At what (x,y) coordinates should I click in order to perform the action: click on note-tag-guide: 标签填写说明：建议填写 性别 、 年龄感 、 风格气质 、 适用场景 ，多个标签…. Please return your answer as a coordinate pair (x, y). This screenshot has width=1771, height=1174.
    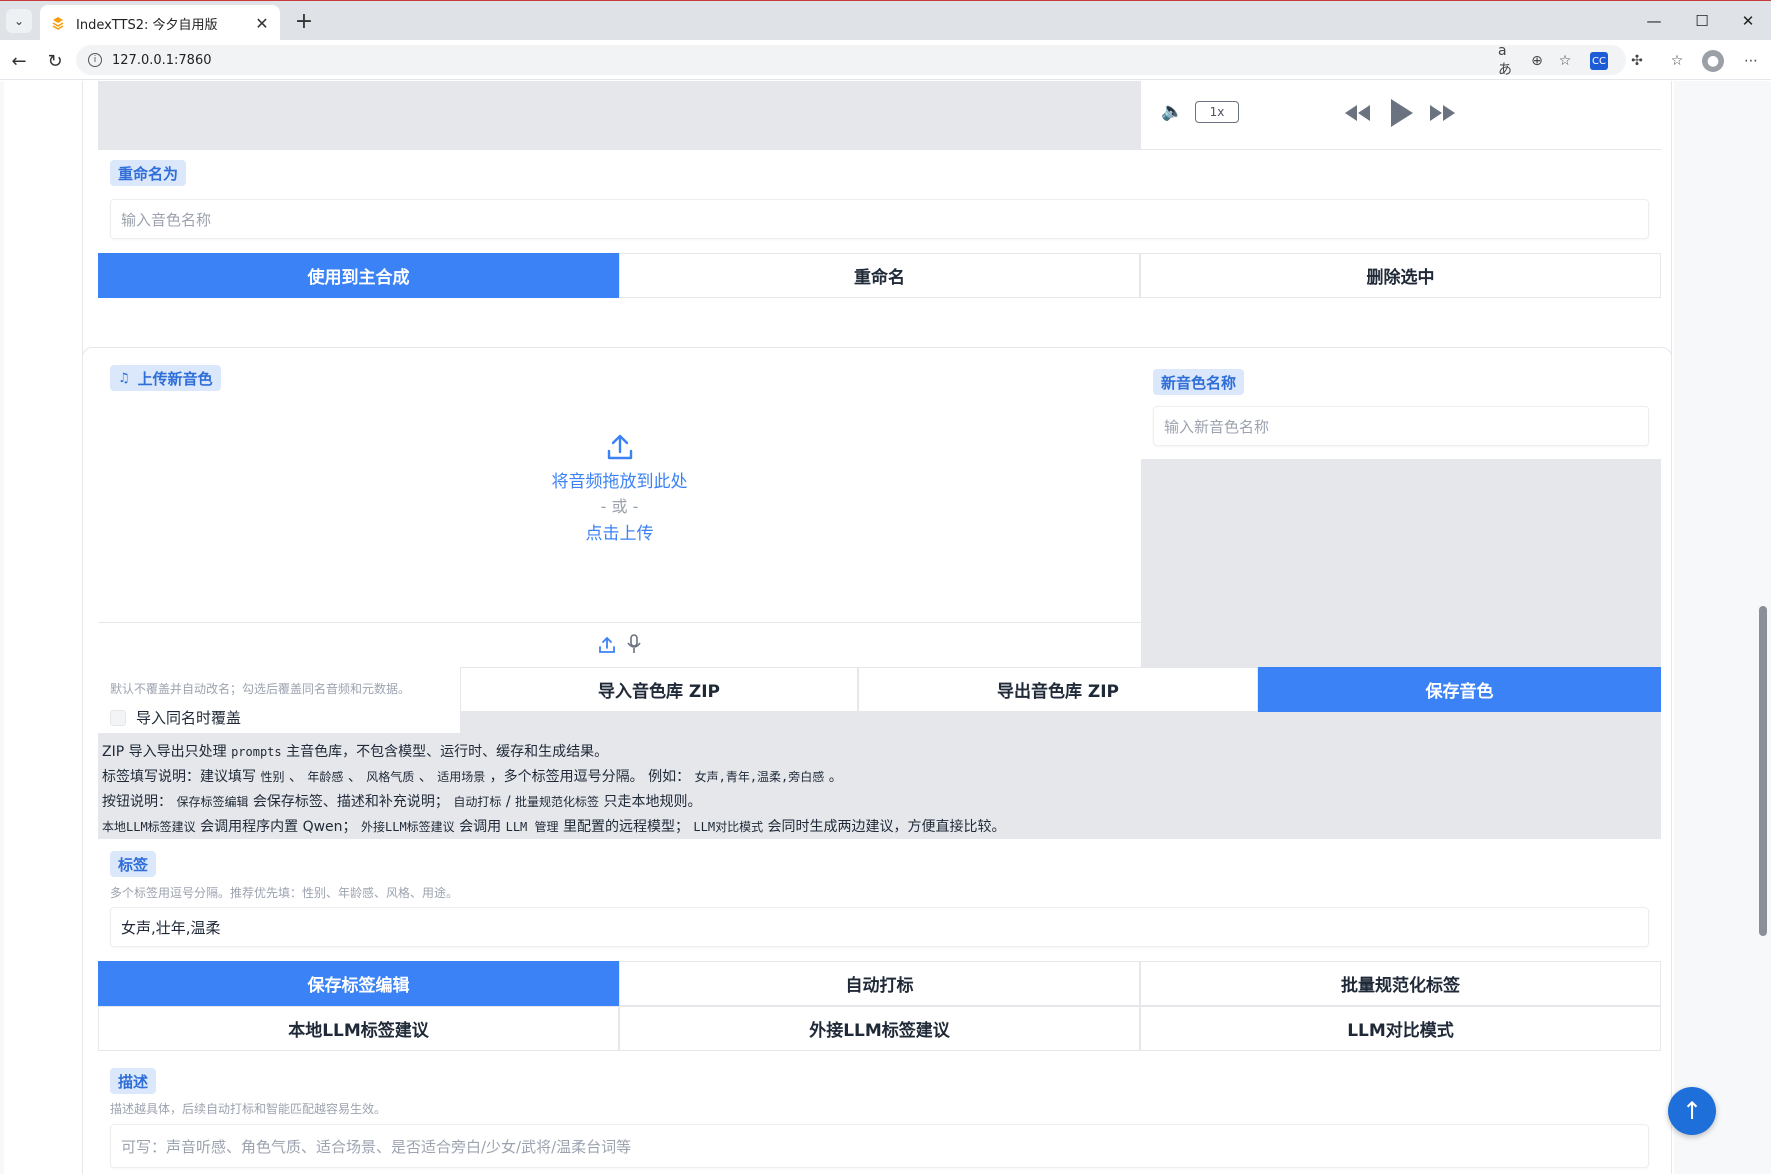
    Looking at the image, I should click on (472, 777).